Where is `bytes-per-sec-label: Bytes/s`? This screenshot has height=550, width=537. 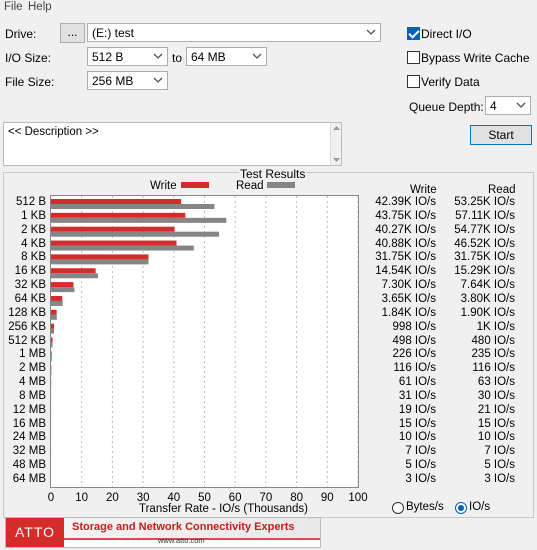 bytes-per-sec-label: Bytes/s is located at coordinates (425, 507).